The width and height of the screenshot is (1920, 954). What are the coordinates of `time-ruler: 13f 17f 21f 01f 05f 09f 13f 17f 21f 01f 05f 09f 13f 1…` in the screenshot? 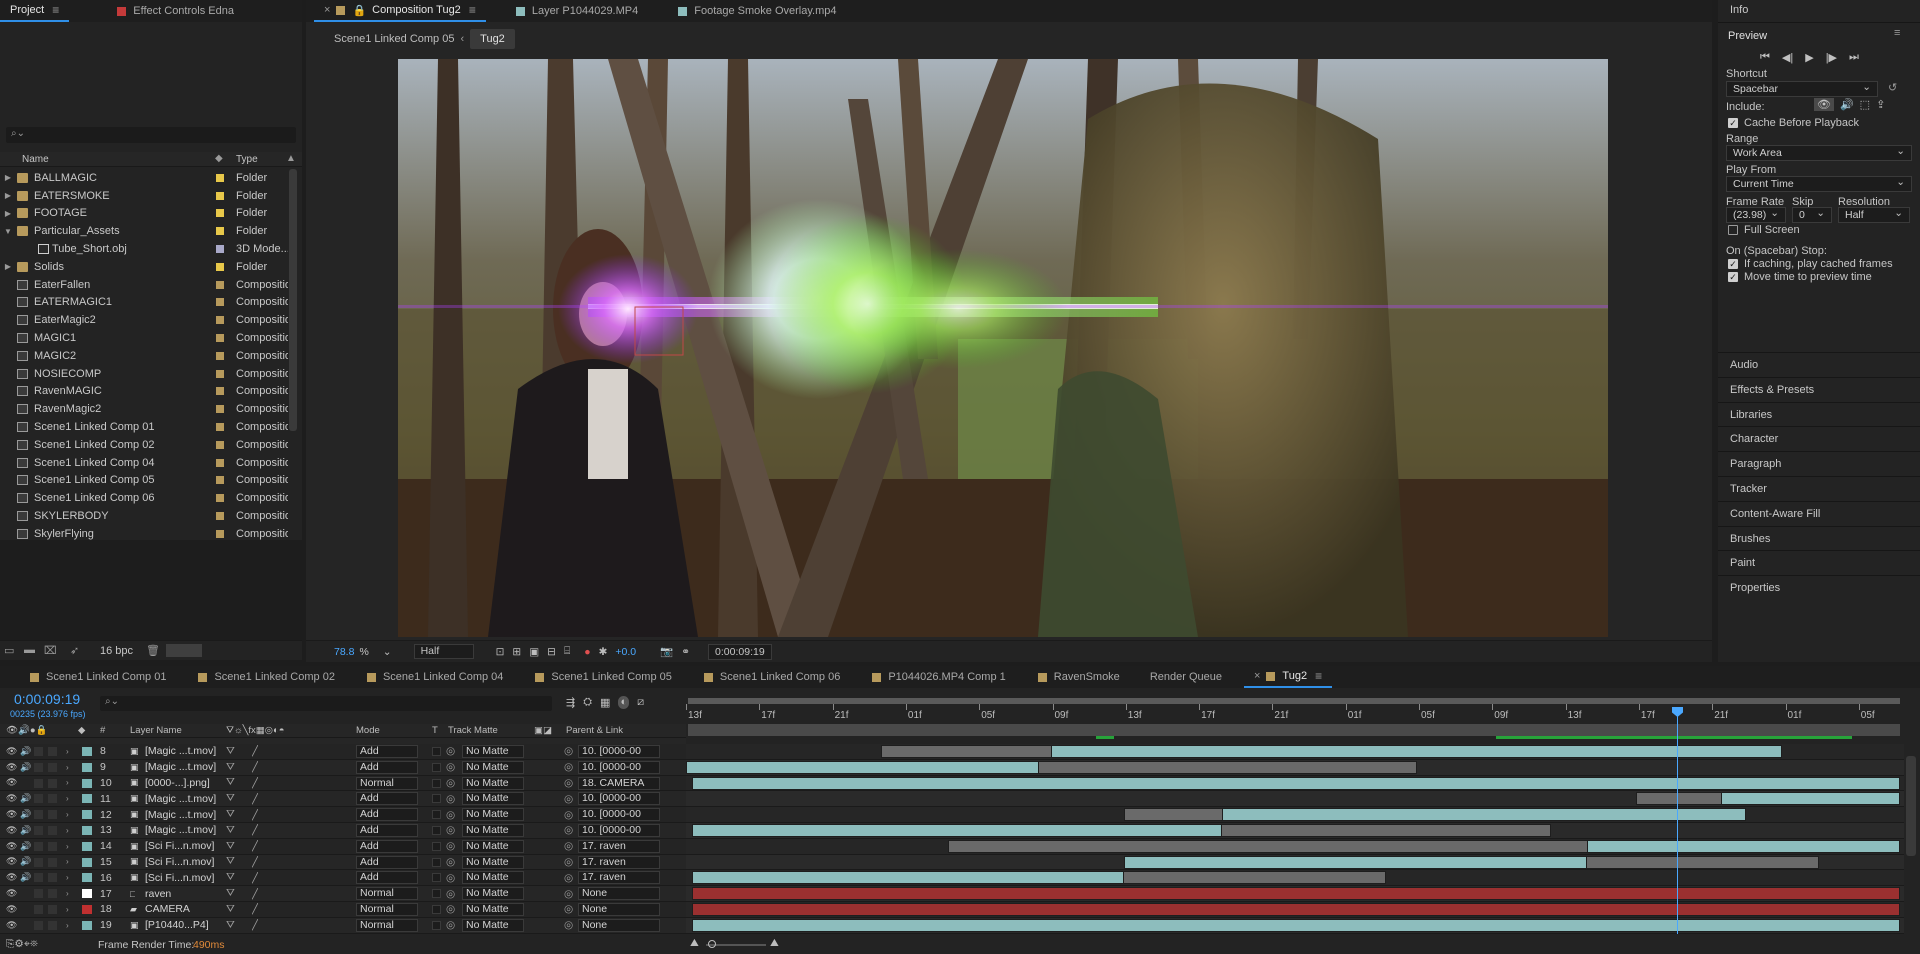 It's located at (1295, 717).